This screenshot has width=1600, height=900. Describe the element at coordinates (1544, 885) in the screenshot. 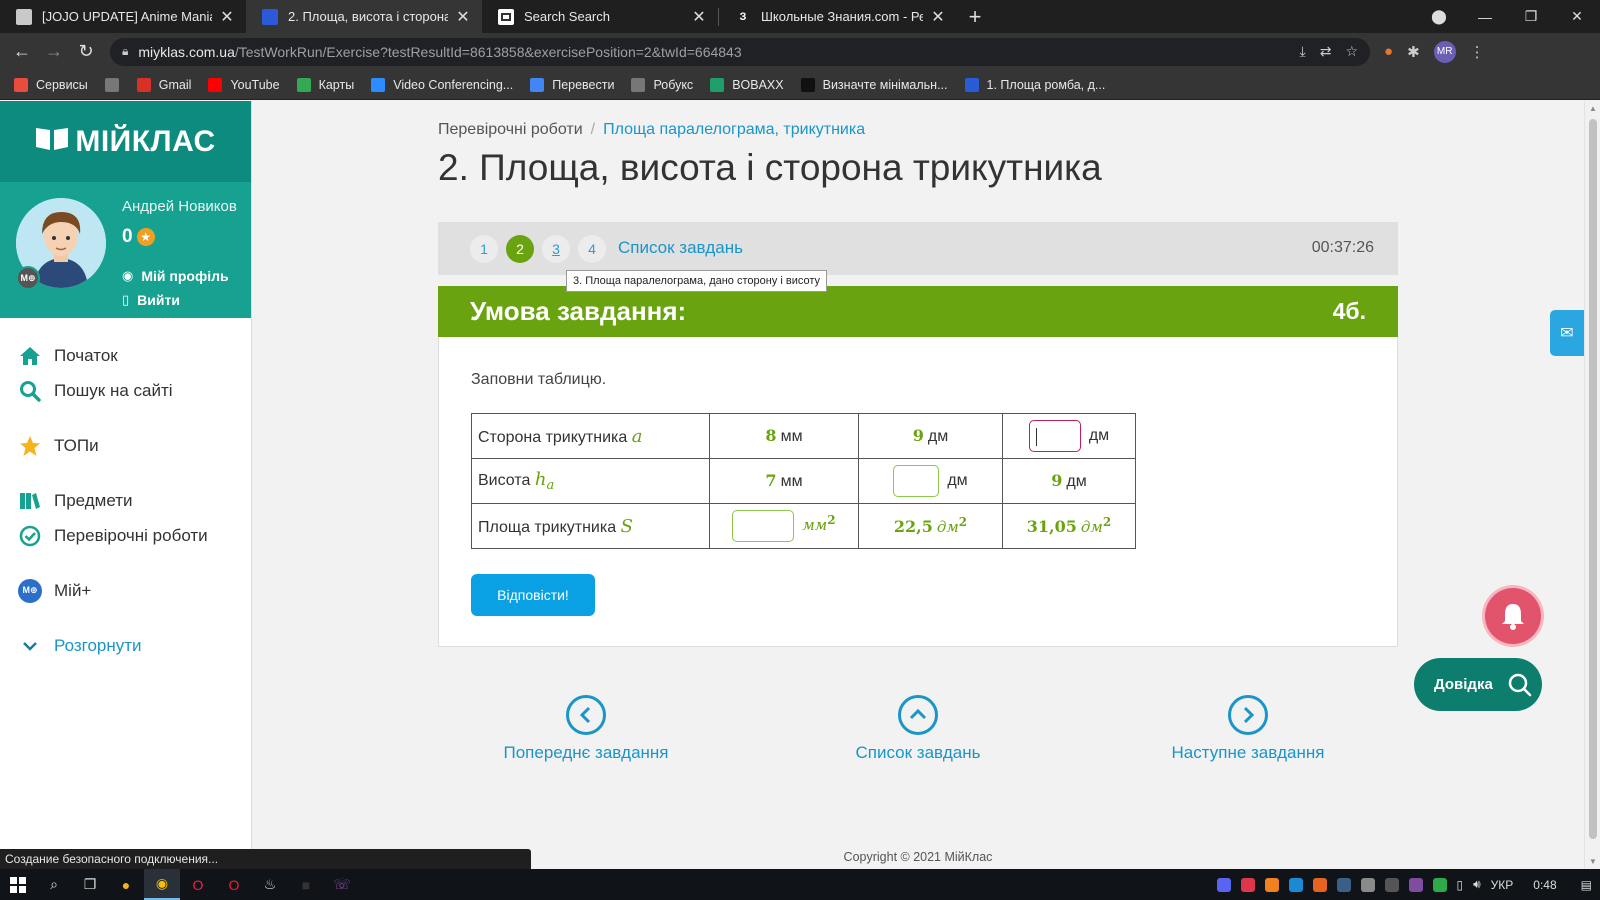

I see `clock: 0:48` at that location.